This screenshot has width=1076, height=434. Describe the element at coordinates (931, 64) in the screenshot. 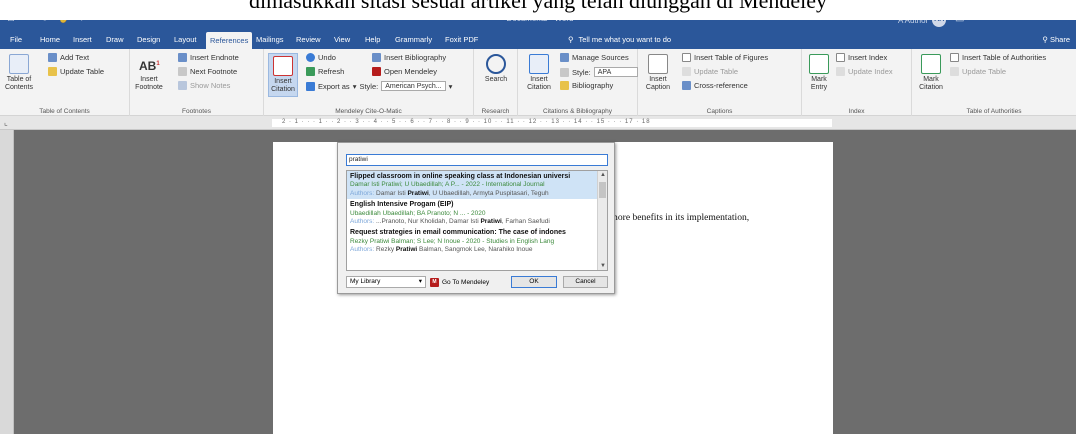

I see `mark-citation-icon` at that location.